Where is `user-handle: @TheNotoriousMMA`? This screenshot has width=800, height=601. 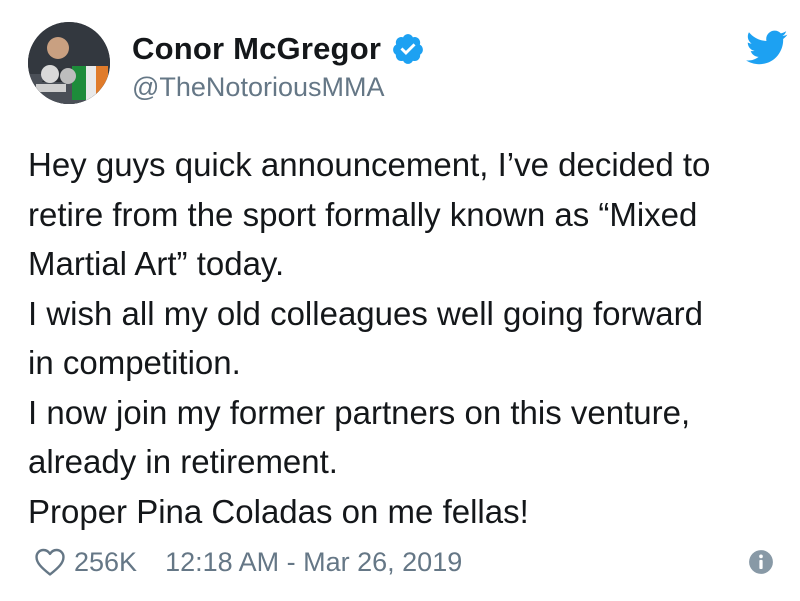 user-handle: @TheNotoriousMMA is located at coordinates (258, 87).